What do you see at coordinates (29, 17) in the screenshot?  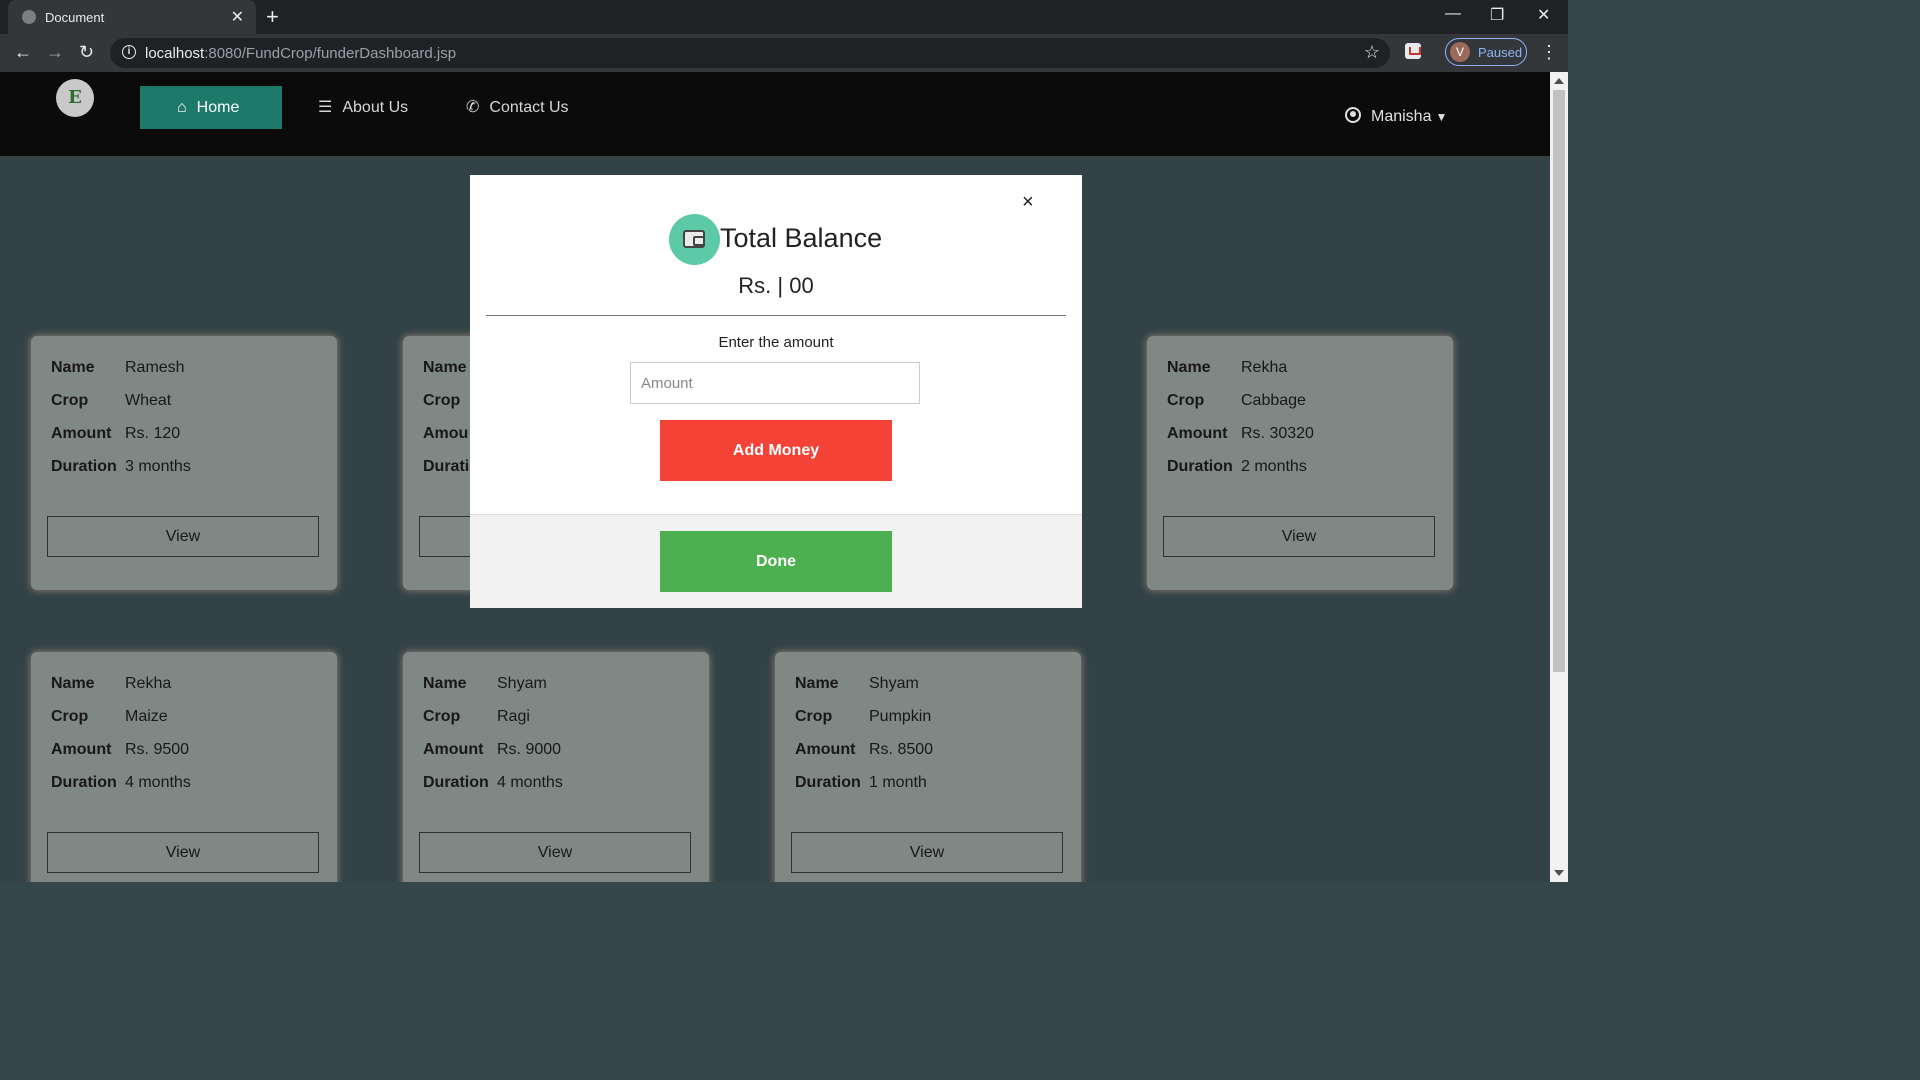 I see `globe-icon` at bounding box center [29, 17].